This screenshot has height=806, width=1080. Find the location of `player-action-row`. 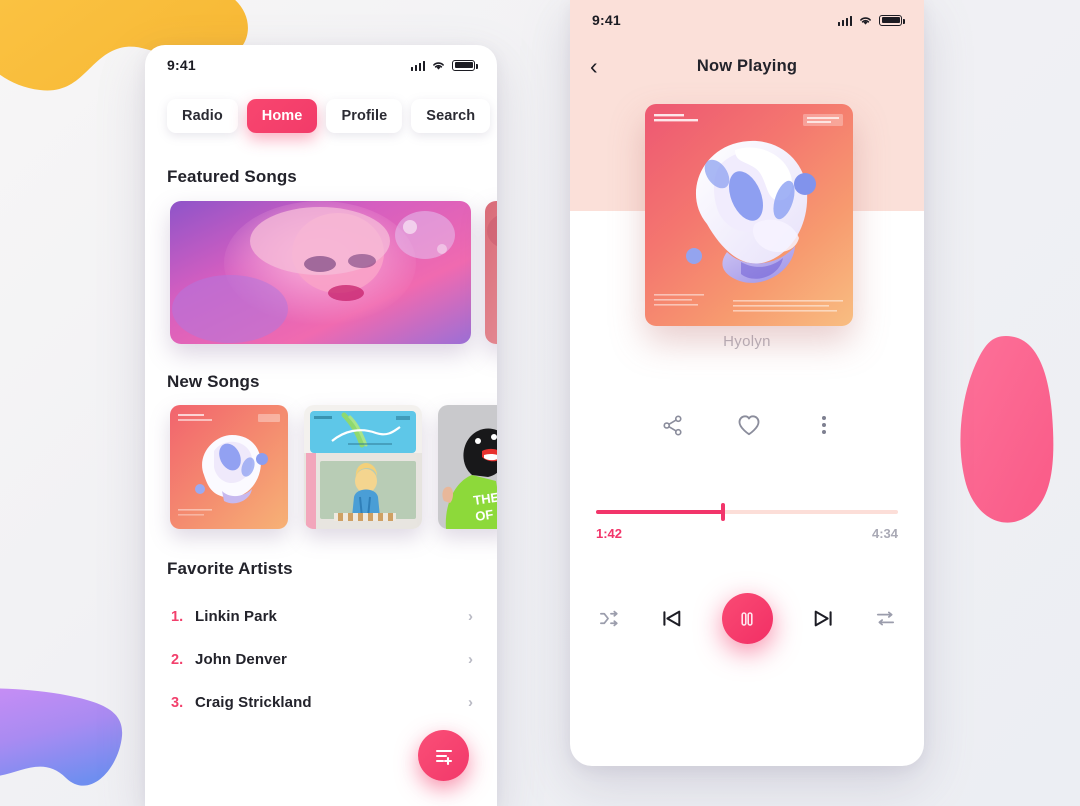

player-action-row is located at coordinates (747, 425).